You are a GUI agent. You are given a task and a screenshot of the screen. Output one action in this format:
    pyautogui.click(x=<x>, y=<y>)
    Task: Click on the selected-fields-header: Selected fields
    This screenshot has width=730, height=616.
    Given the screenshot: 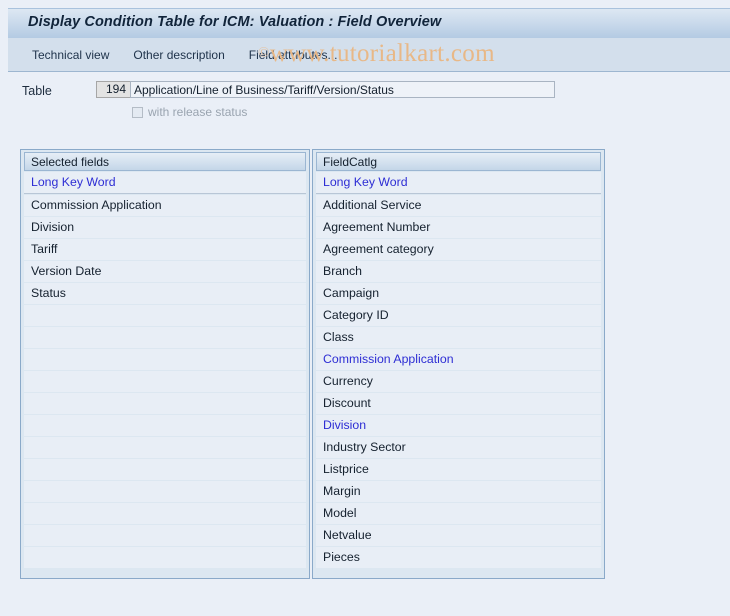 What is the action you would take?
    pyautogui.click(x=165, y=161)
    